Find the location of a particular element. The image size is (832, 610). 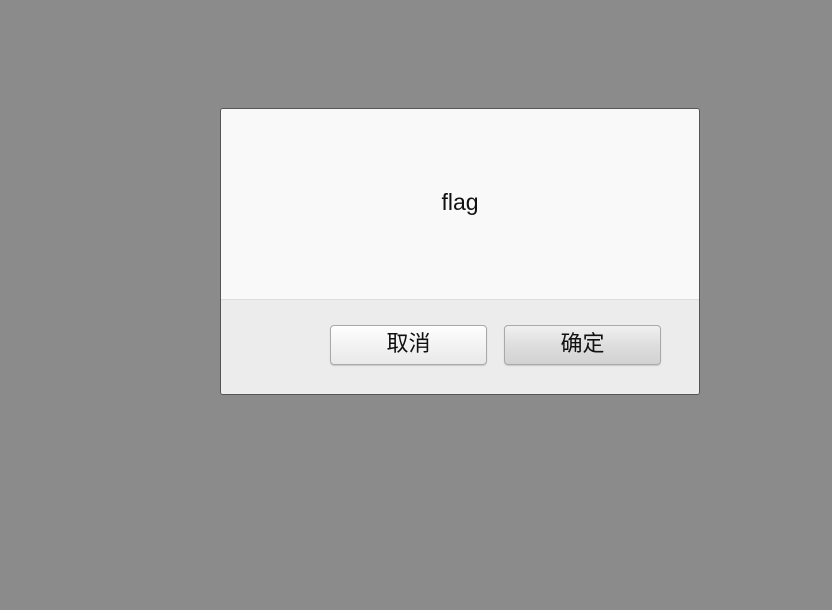

cancel-button: 取消 is located at coordinates (408, 345).